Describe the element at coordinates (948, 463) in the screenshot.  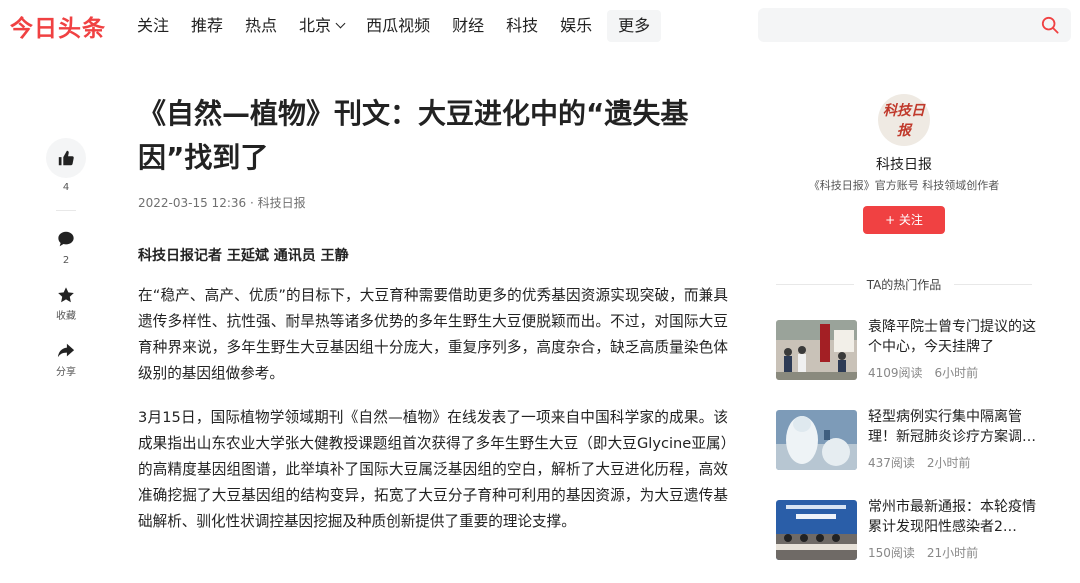
I see `publish-time: 2小时前` at that location.